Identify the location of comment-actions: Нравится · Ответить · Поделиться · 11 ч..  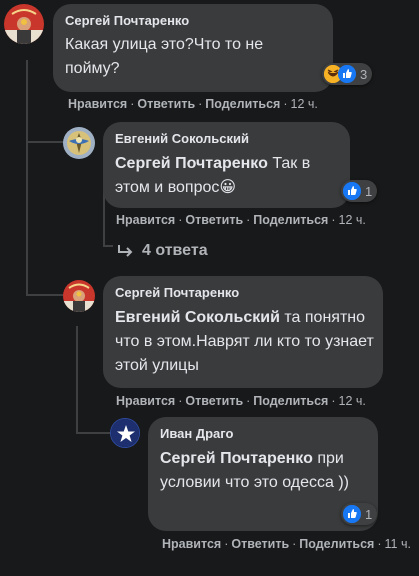
(286, 544).